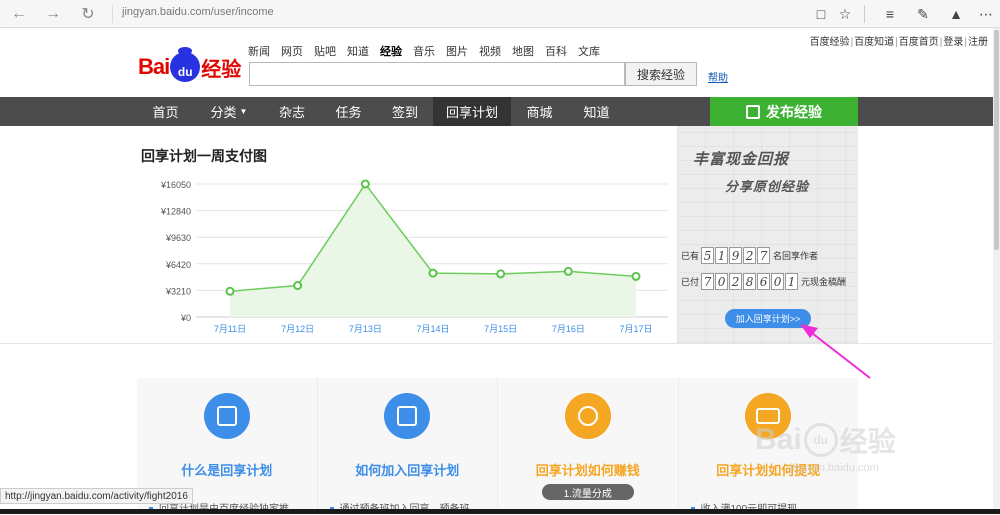 Image resolution: width=1000 pixels, height=515 pixels. I want to click on top-link-jingyan: 百度经验, so click(830, 42).